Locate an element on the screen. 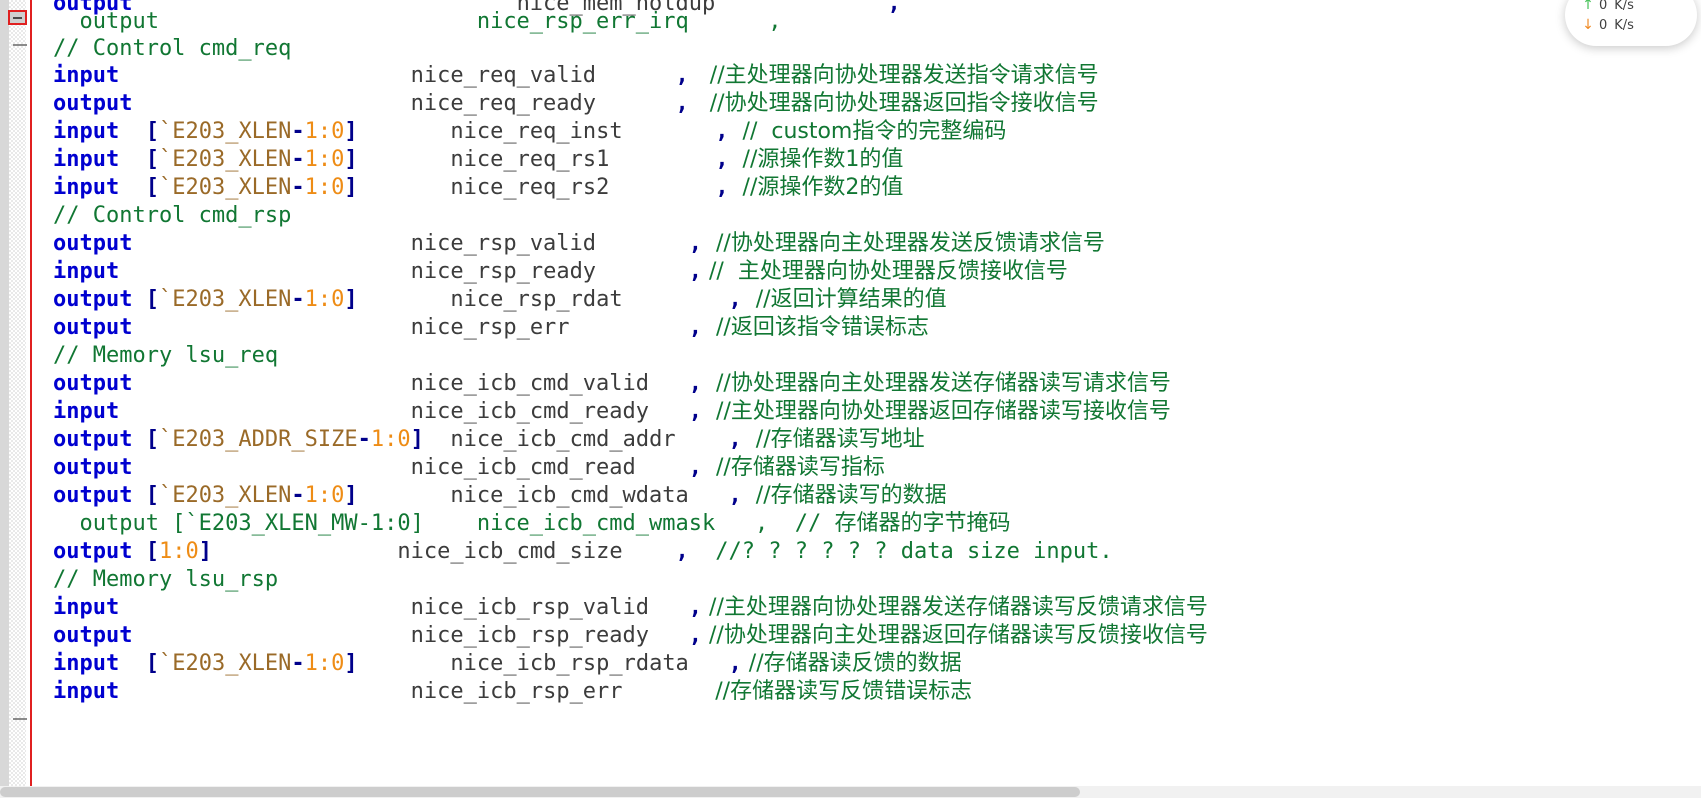 The width and height of the screenshot is (1701, 798). horizontal-scrollbar-thumb is located at coordinates (540, 792).